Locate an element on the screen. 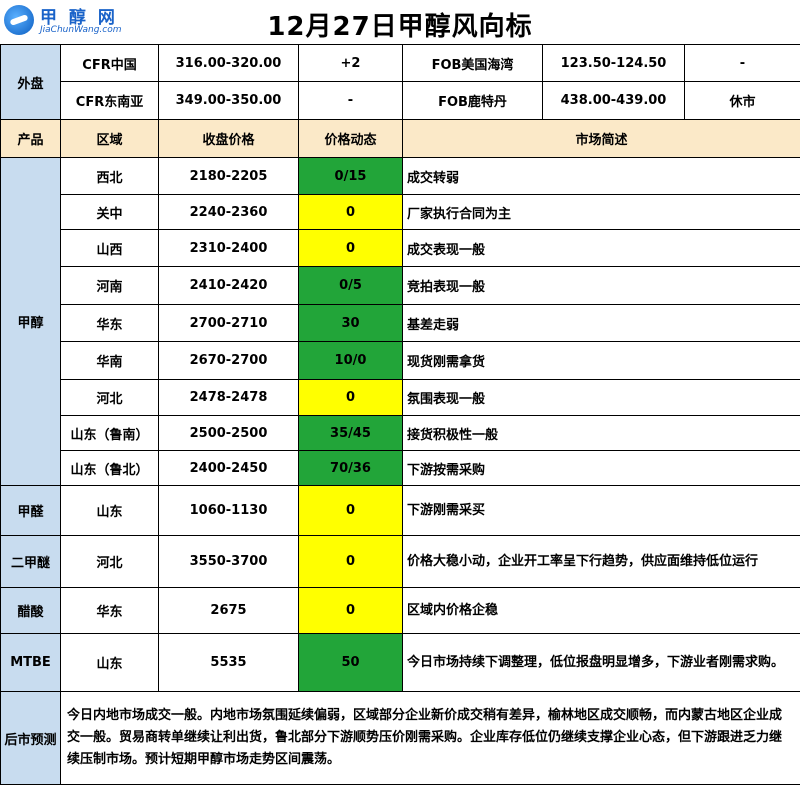 The height and width of the screenshot is (806, 800). table-row: 华南 2670-2700 10/0 现货刚需拿货 is located at coordinates (400, 360).